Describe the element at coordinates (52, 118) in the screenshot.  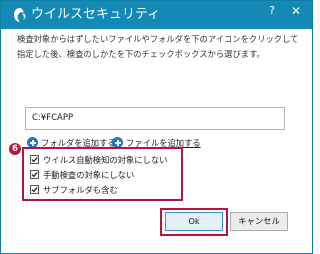
I see `exclusion-list-item: C:¥FCAPP` at that location.